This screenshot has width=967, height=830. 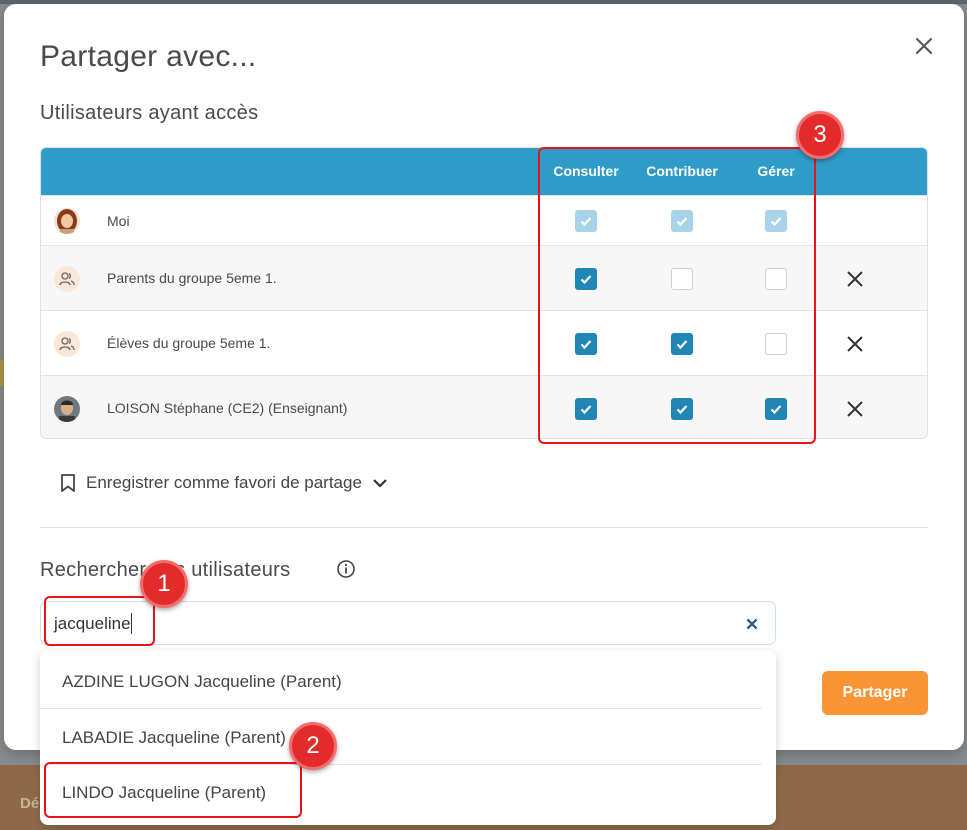 What do you see at coordinates (149, 113) in the screenshot?
I see `access-section-title: Utilisateurs ayant accès` at bounding box center [149, 113].